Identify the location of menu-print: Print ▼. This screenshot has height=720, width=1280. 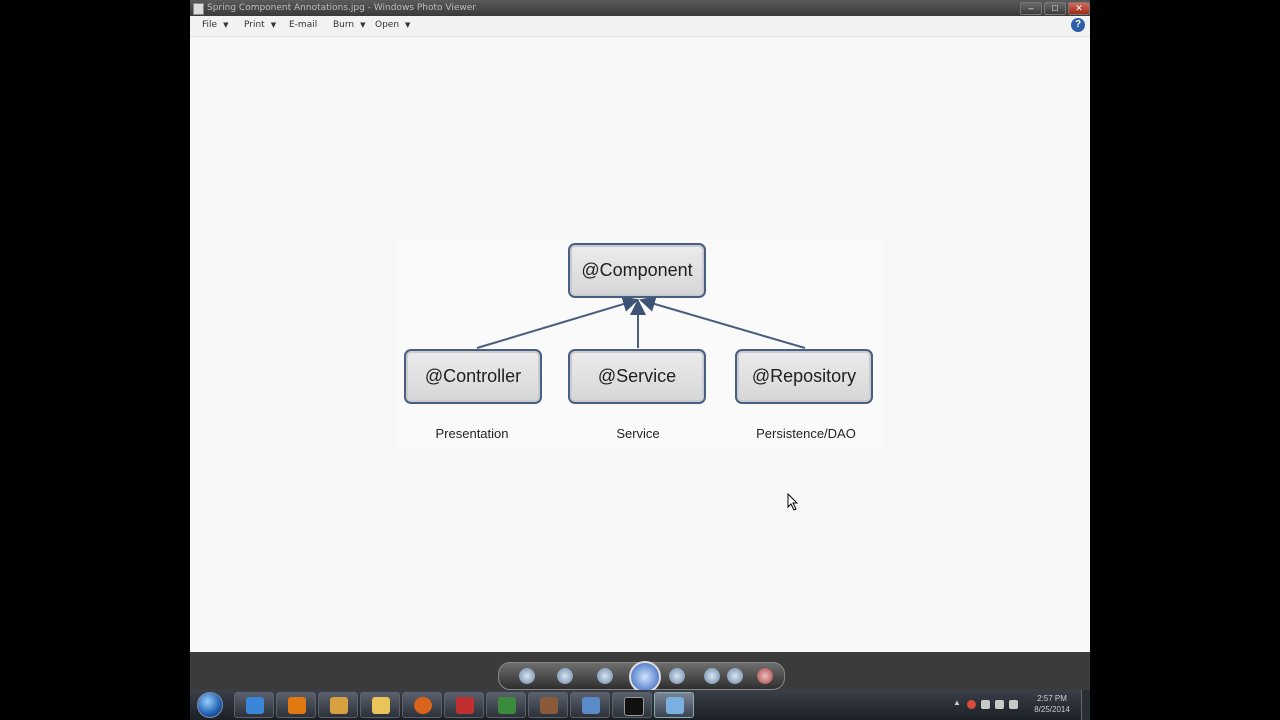
(260, 25).